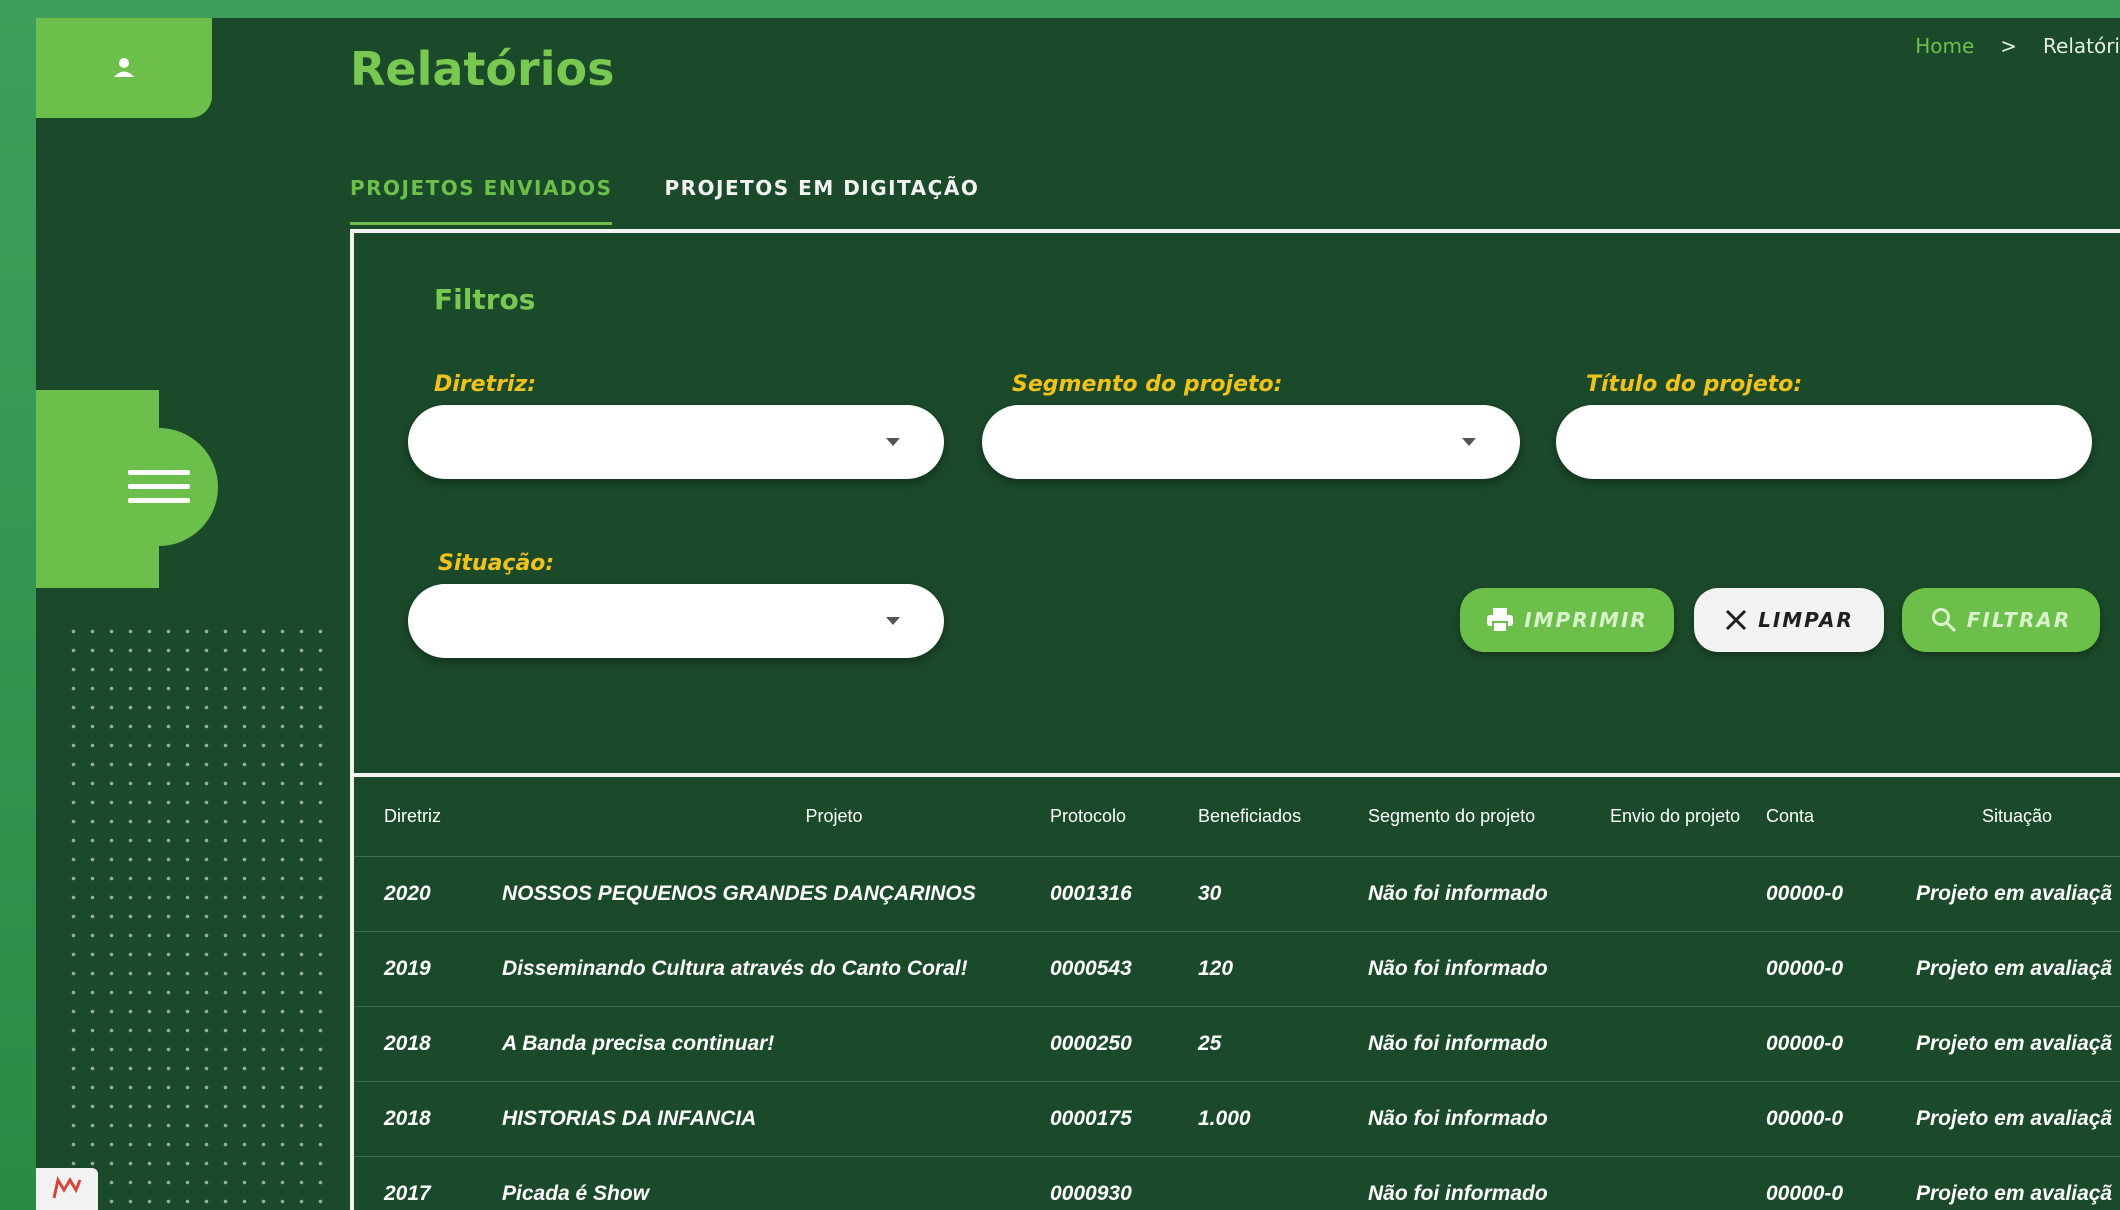 The image size is (2120, 1210). I want to click on cell-protocolo: 0001316, so click(1091, 893).